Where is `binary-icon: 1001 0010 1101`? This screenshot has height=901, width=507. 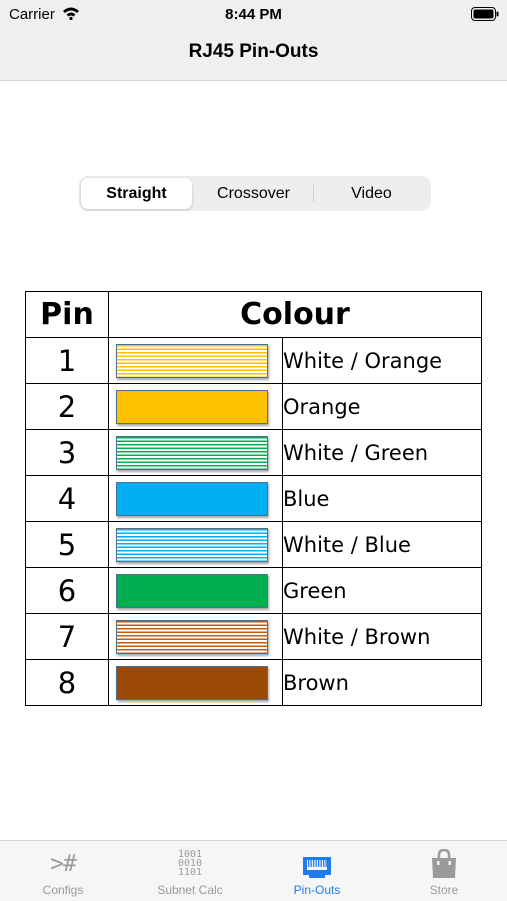 binary-icon: 1001 0010 1101 is located at coordinates (190, 863).